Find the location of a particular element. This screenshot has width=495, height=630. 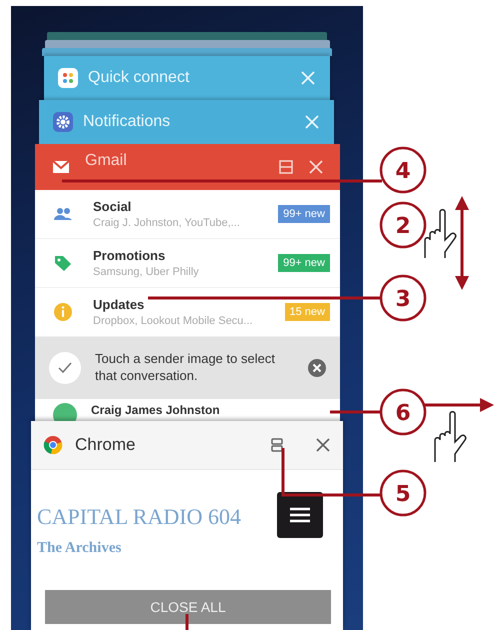

app-title: Gmail is located at coordinates (106, 161).